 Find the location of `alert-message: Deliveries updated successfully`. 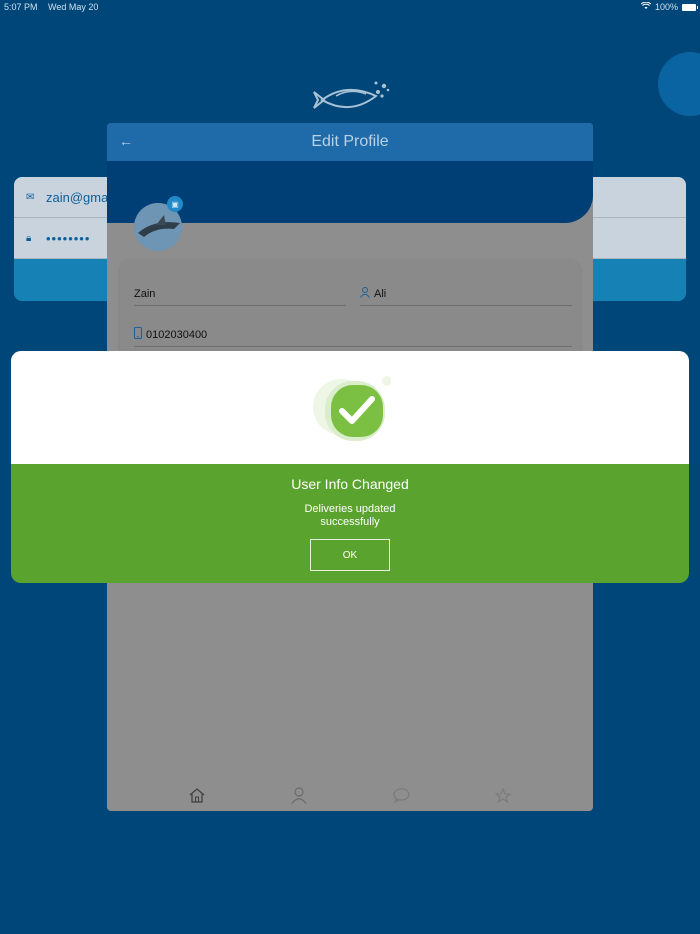

alert-message: Deliveries updated successfully is located at coordinates (350, 516).